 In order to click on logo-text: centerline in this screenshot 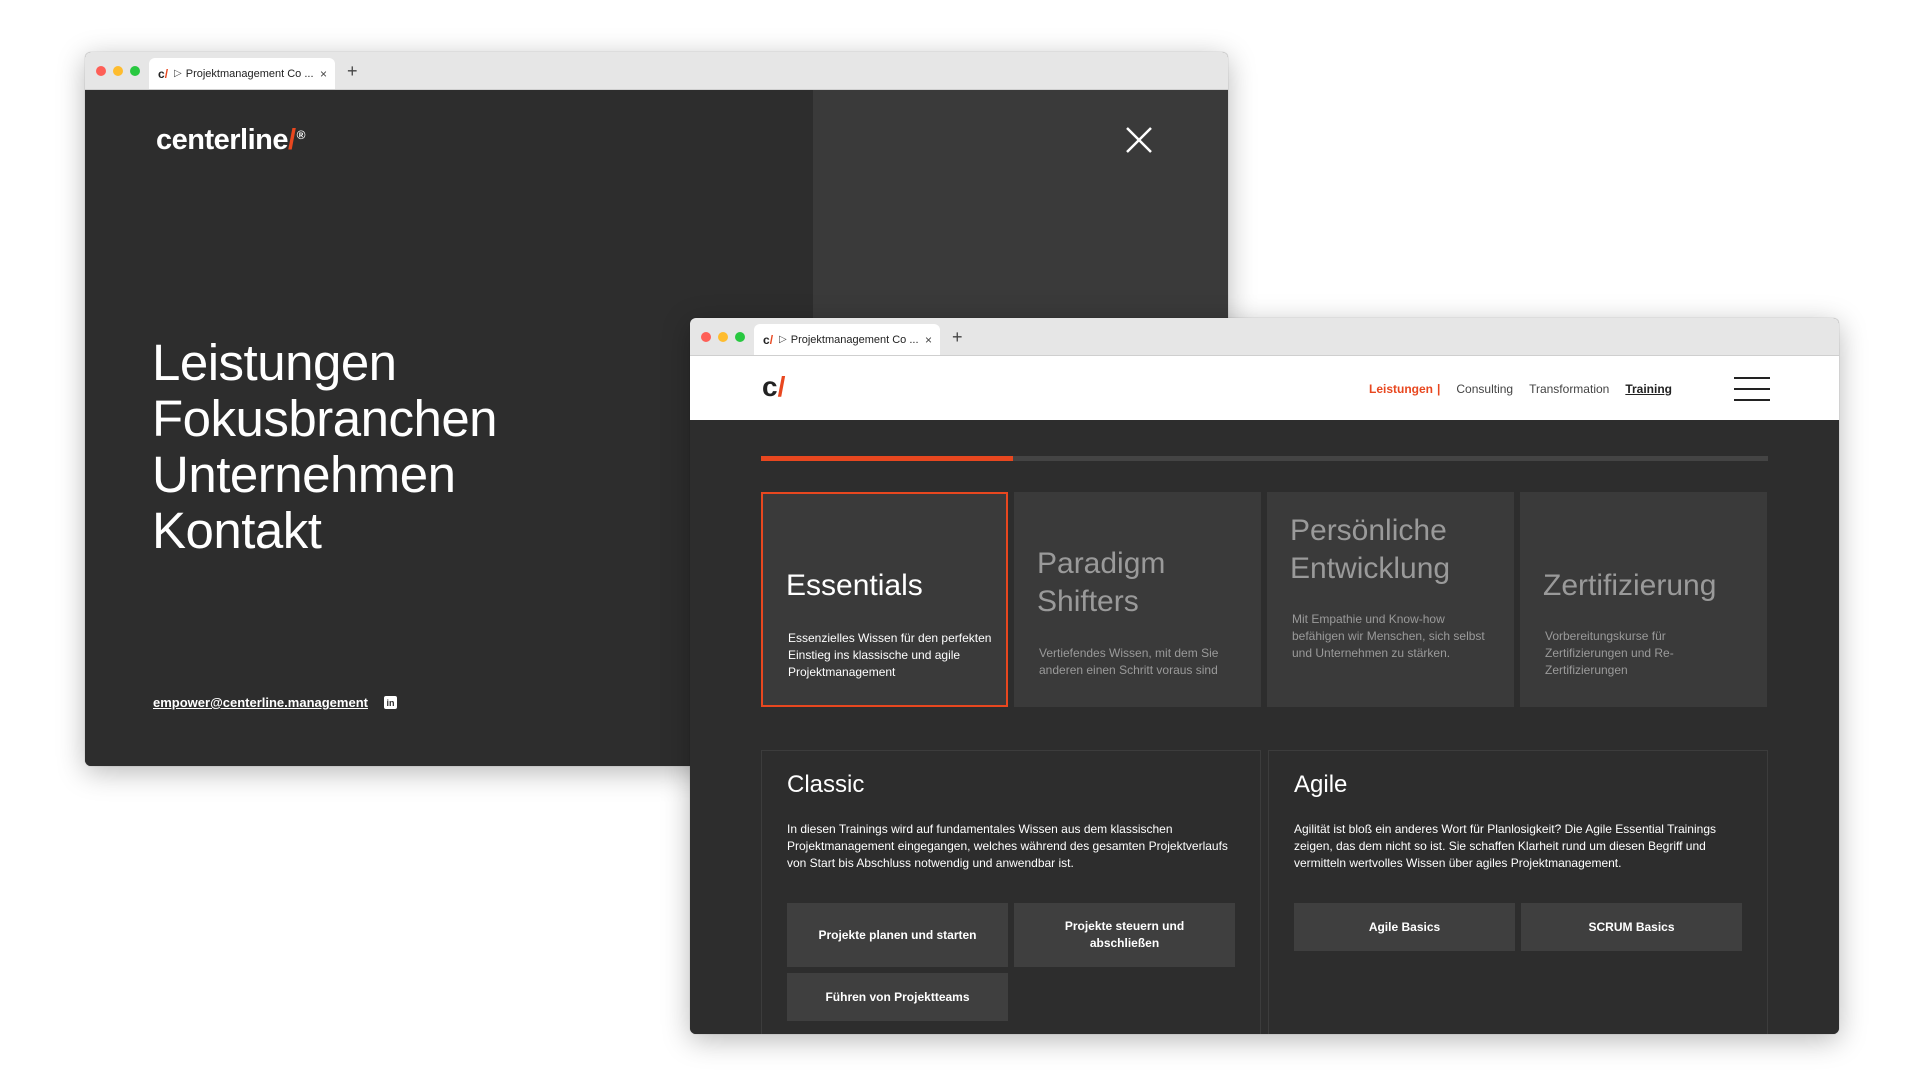, I will do `click(222, 140)`.